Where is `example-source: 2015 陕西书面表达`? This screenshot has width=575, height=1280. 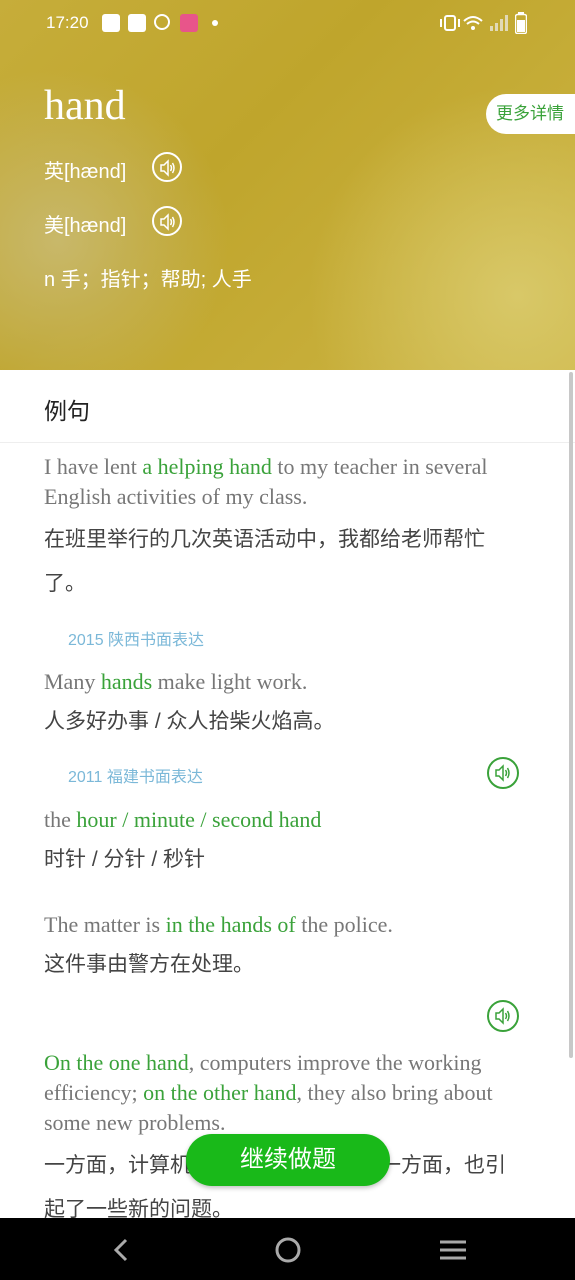 example-source: 2015 陕西书面表达 is located at coordinates (136, 640).